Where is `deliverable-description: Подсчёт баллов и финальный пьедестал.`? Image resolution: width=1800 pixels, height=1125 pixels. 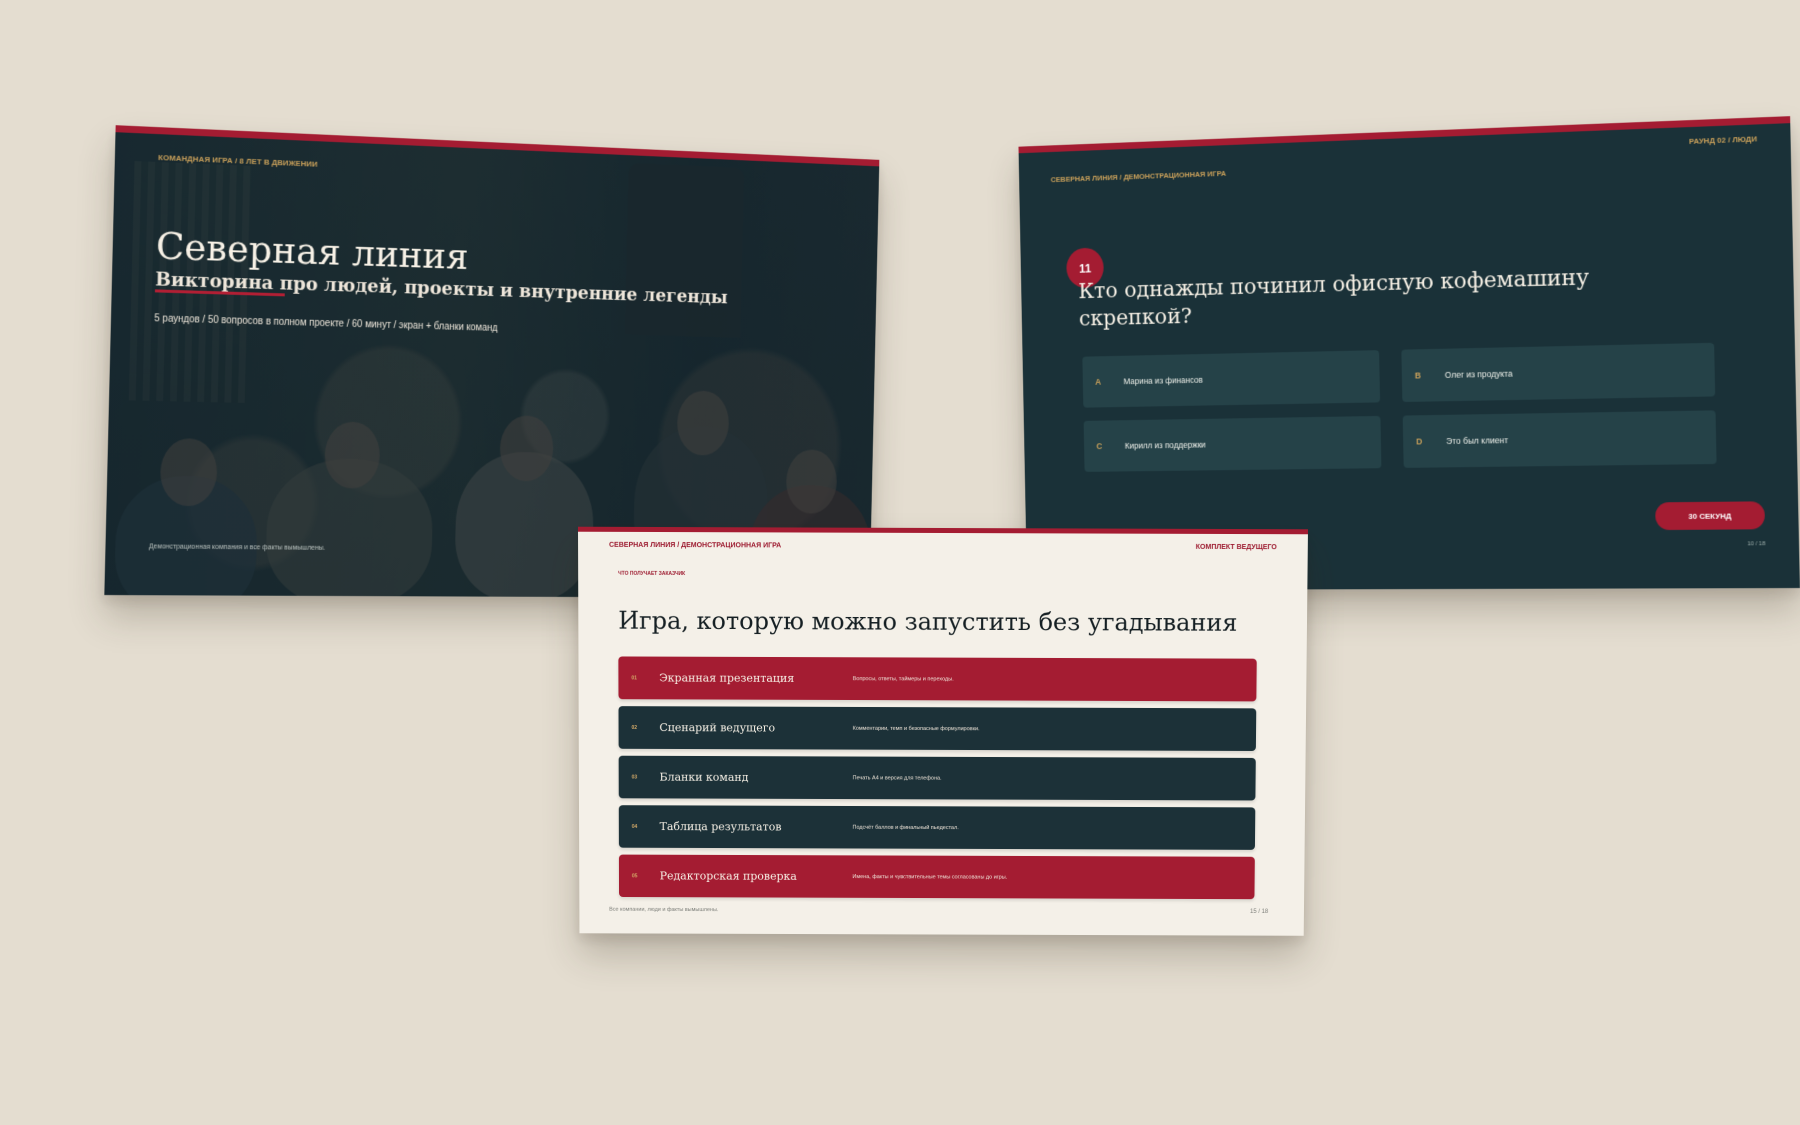 deliverable-description: Подсчёт баллов и финальный пьедестал. is located at coordinates (905, 827).